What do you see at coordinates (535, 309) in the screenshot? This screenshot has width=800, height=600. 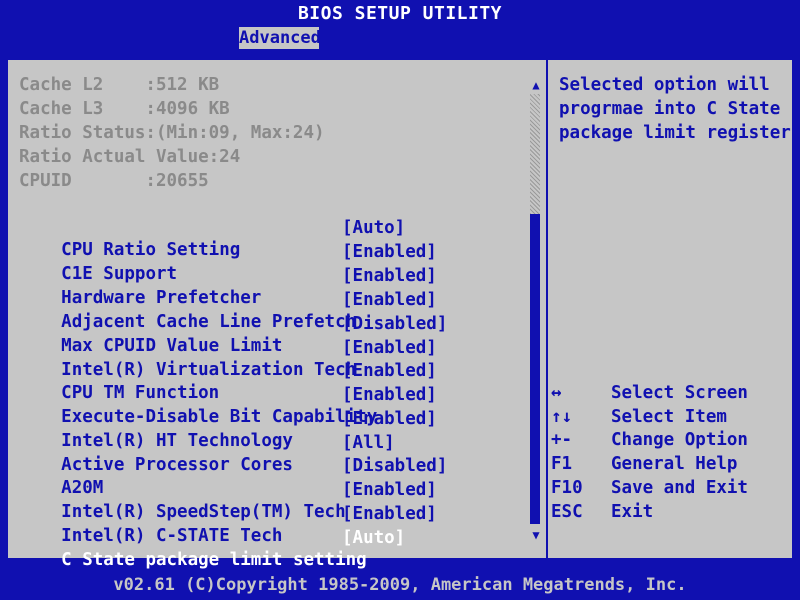 I see `scrollbar-track` at bounding box center [535, 309].